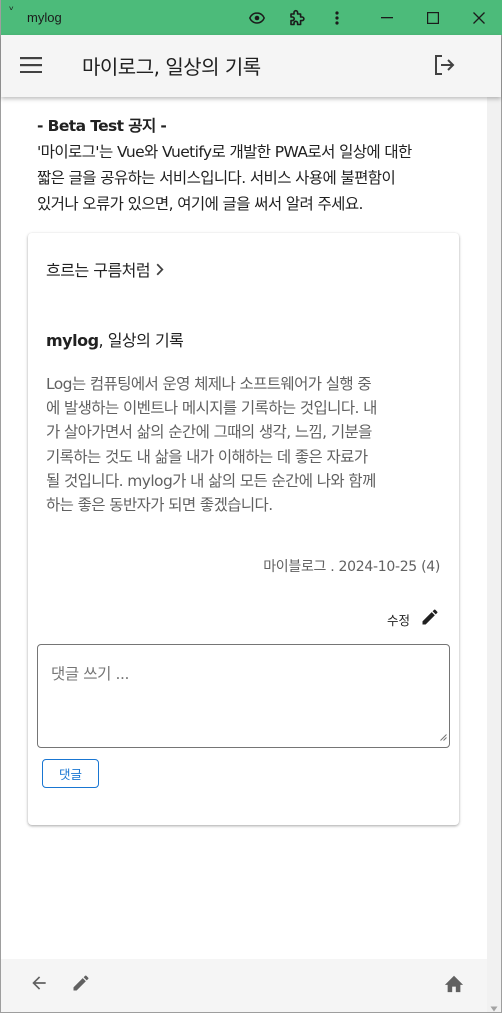 The height and width of the screenshot is (1013, 502). I want to click on window-title: mylog, so click(44, 17).